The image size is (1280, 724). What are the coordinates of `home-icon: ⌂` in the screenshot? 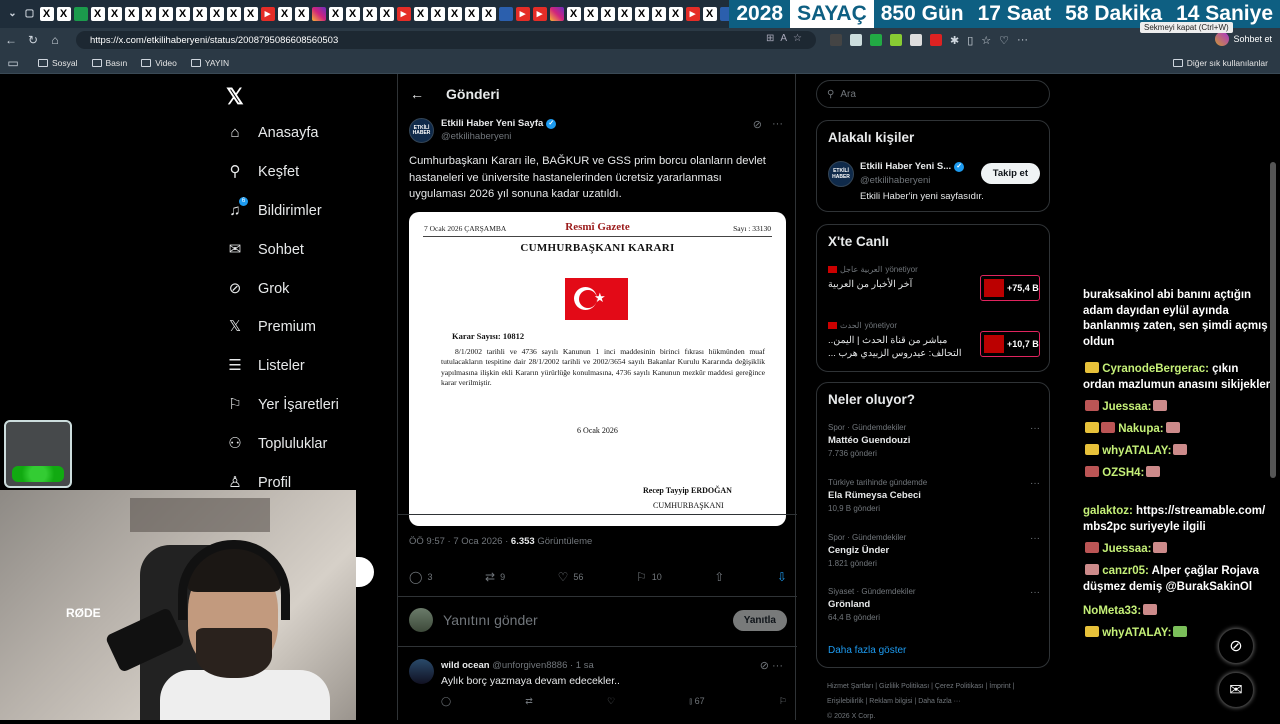 It's located at (55, 40).